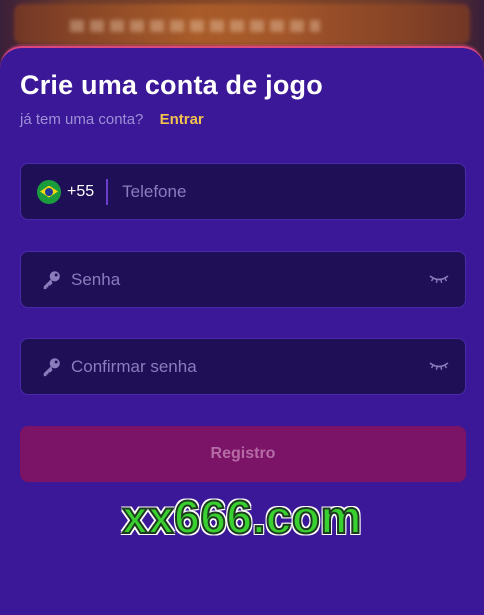  Describe the element at coordinates (171, 85) in the screenshot. I see `page-title: Crie uma conta de jogo` at that location.